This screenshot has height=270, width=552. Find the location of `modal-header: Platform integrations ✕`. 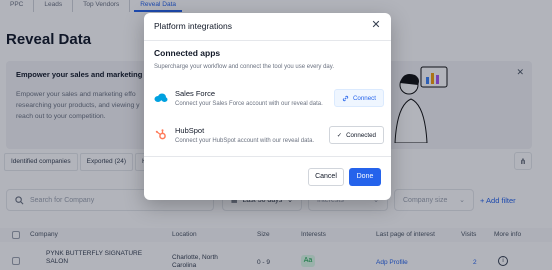

modal-header: Platform integrations ✕ is located at coordinates (267, 27).